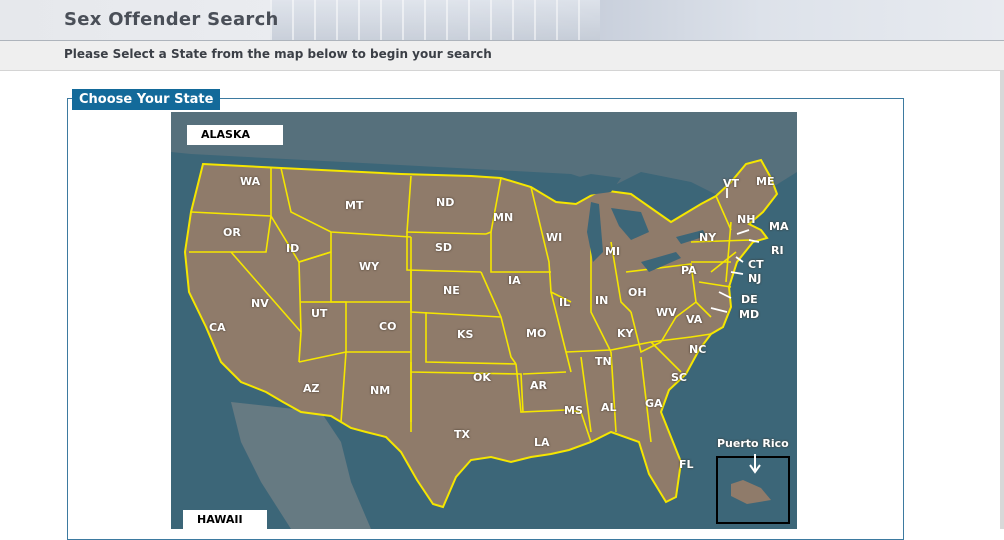  I want to click on state-nh: NH, so click(746, 220).